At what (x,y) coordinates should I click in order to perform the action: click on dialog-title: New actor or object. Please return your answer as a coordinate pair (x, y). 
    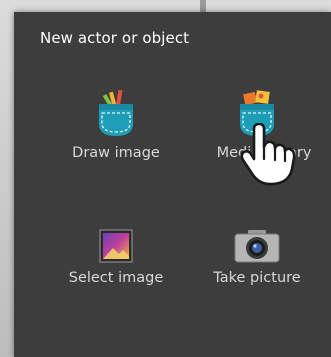
    Looking at the image, I should click on (115, 38).